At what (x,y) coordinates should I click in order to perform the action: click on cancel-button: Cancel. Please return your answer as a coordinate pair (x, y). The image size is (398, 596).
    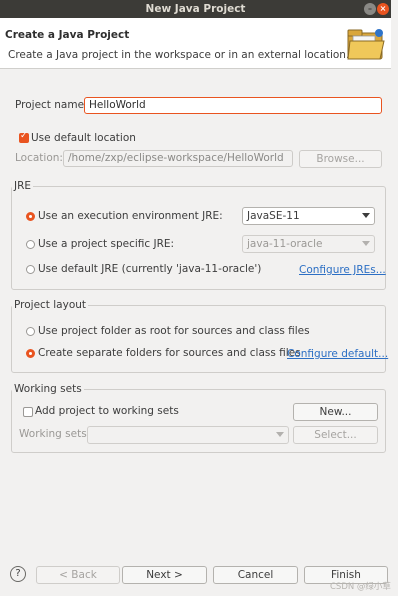
    Looking at the image, I should click on (255, 575).